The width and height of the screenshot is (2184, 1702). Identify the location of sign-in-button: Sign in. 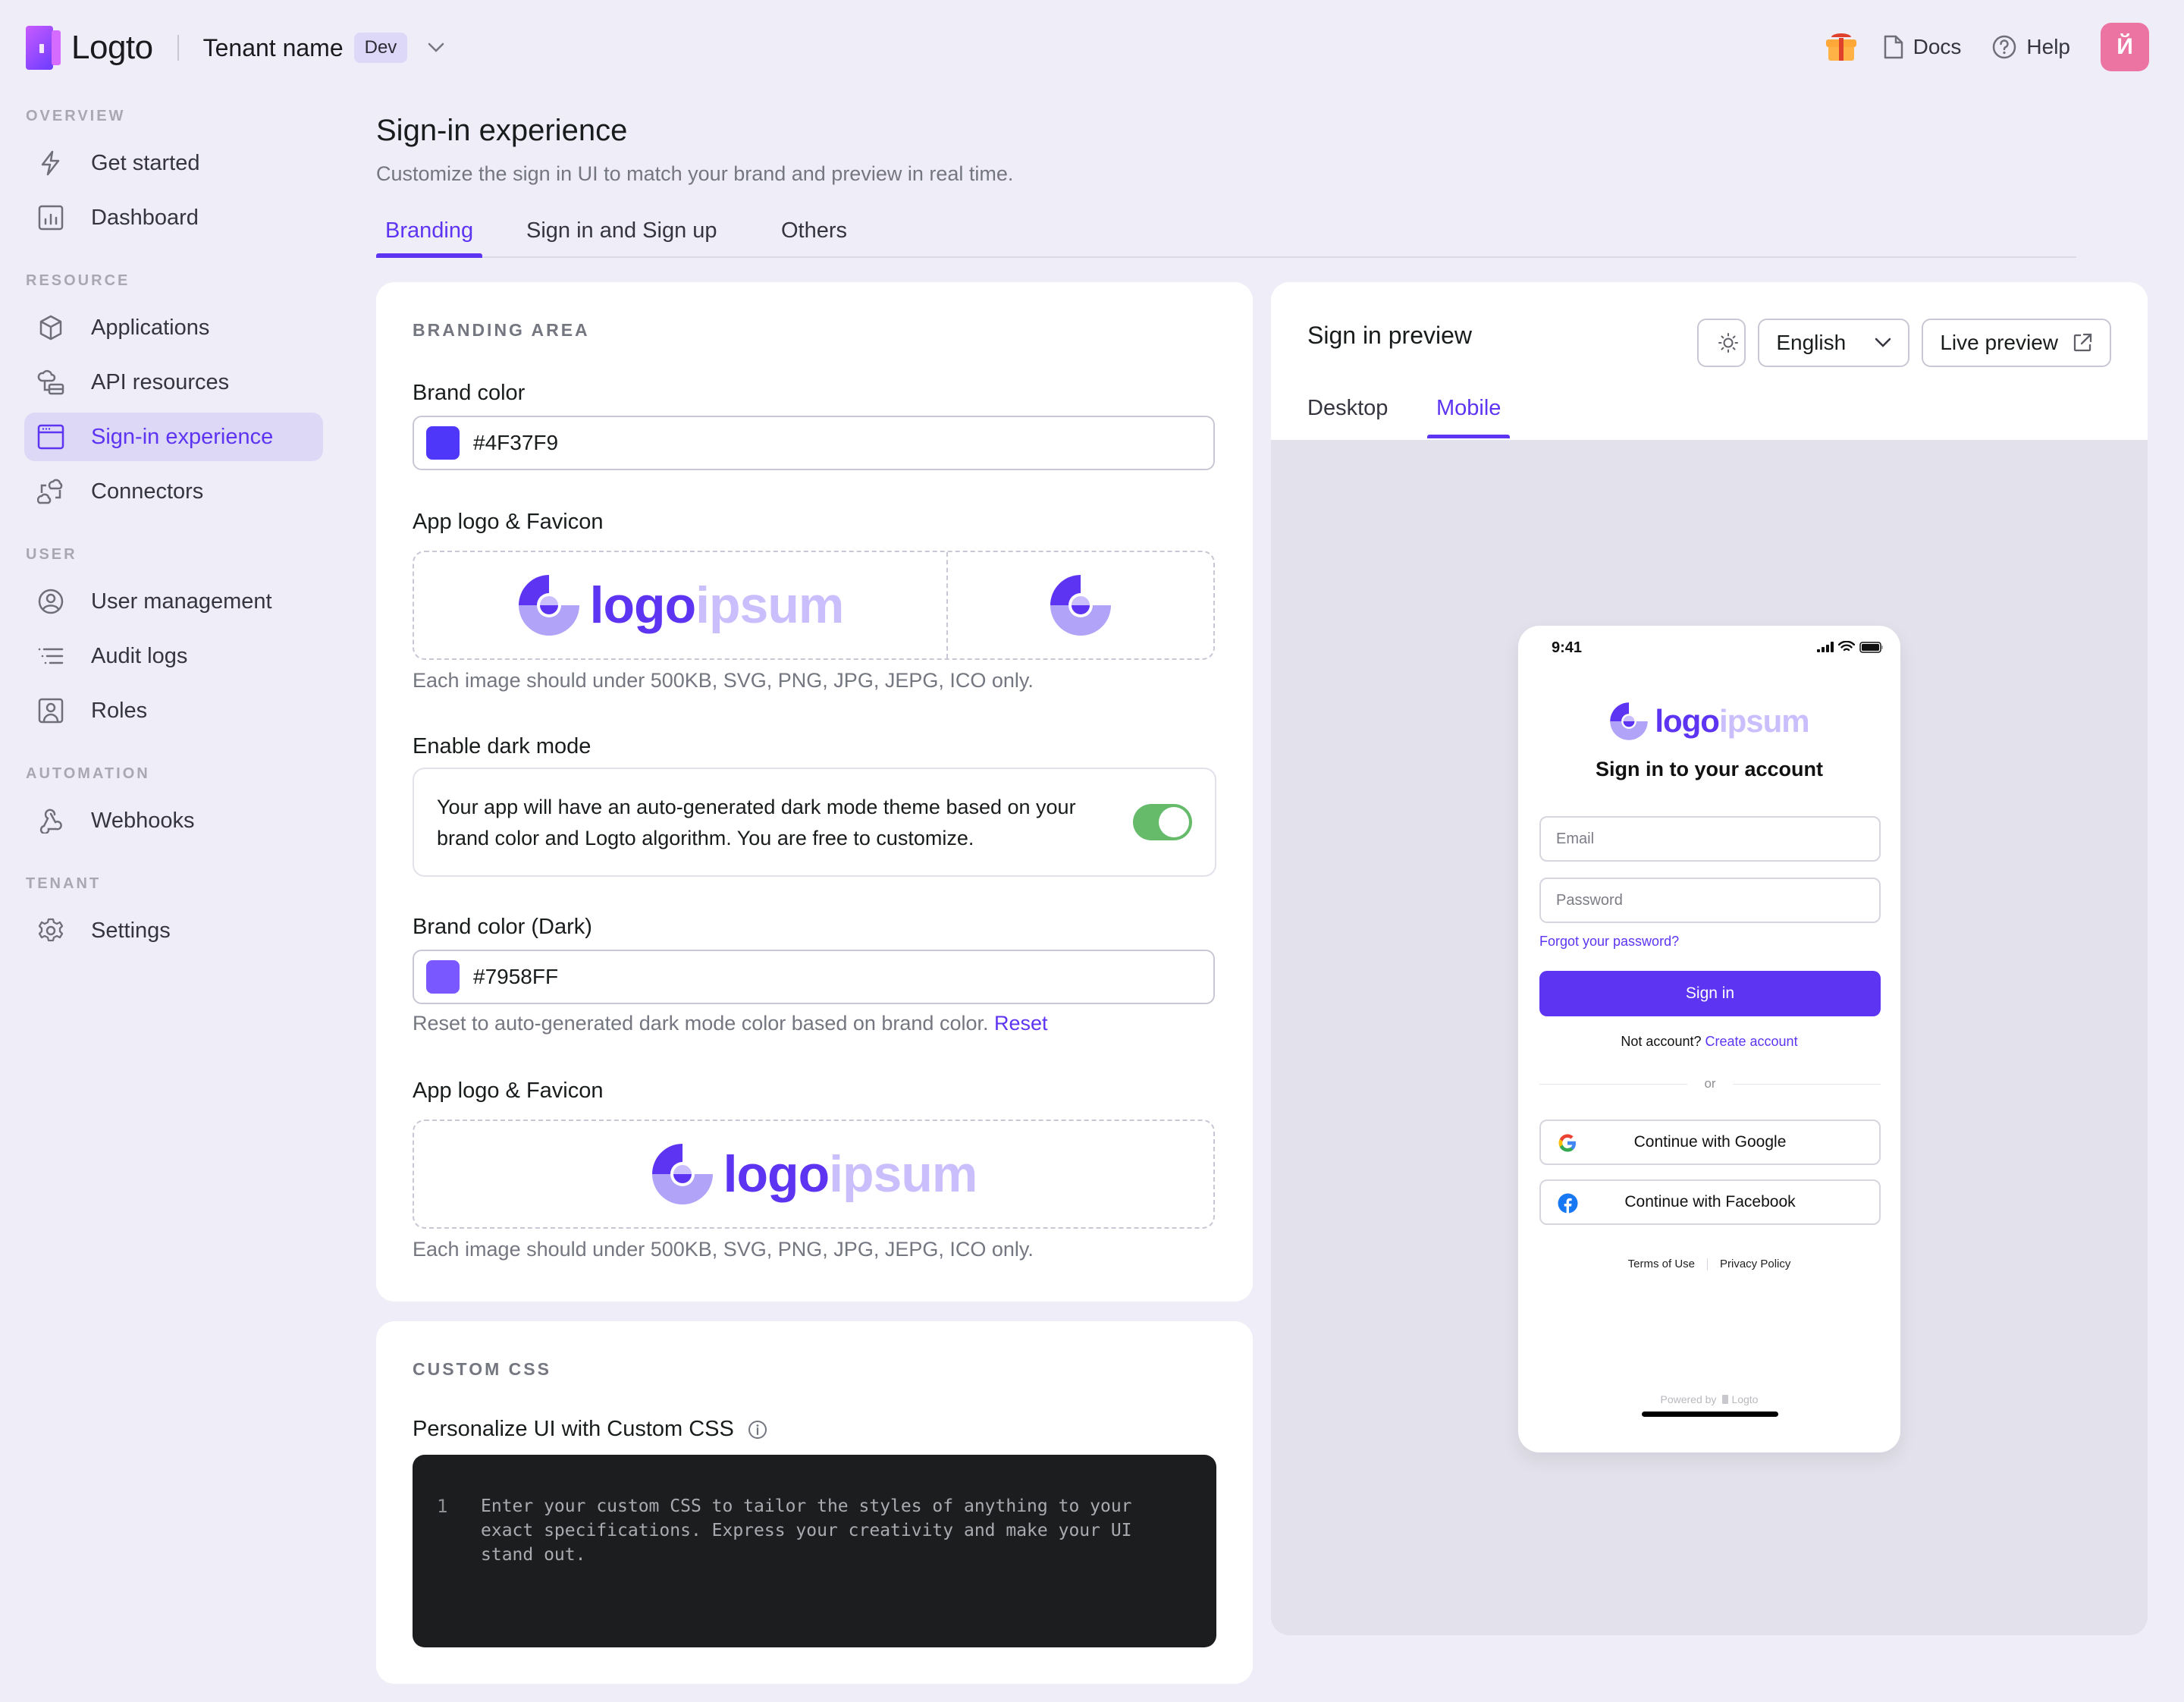
(1710, 993).